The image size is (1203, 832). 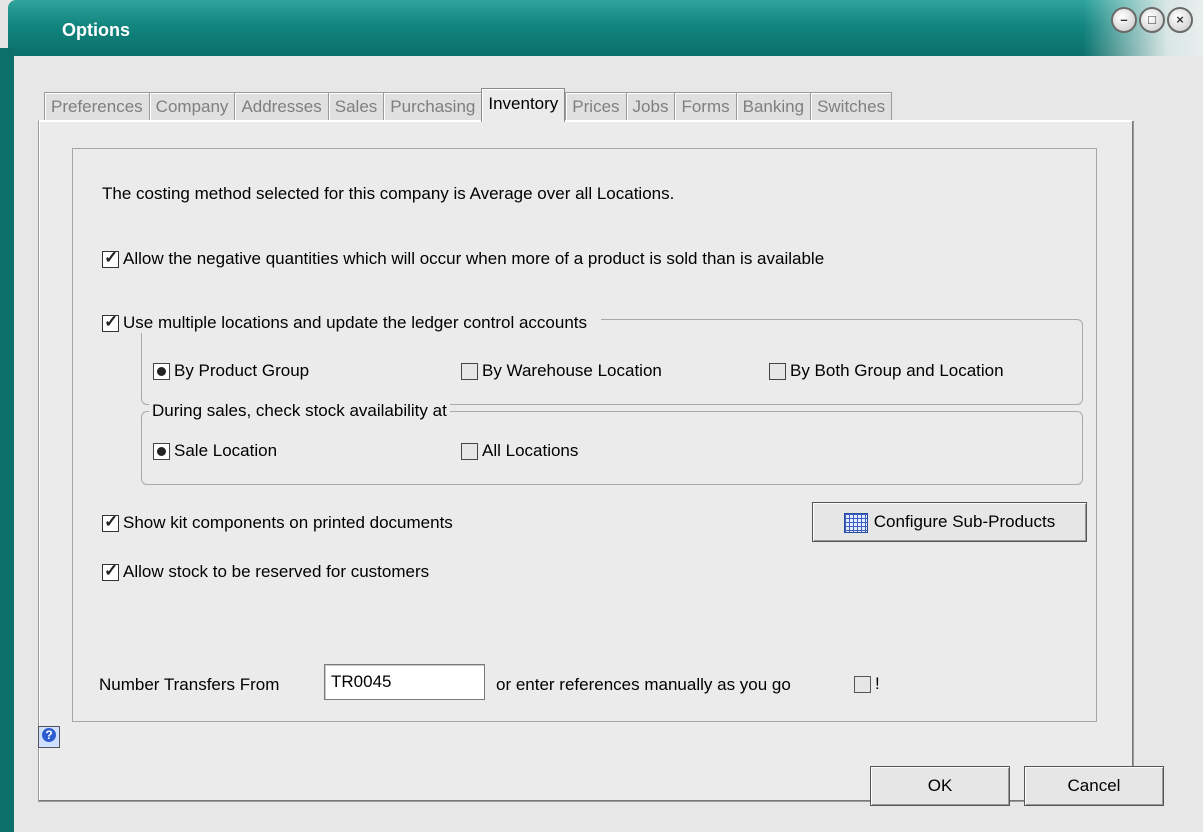 What do you see at coordinates (897, 370) in the screenshot?
I see `radio-label: By Both Group and Location` at bounding box center [897, 370].